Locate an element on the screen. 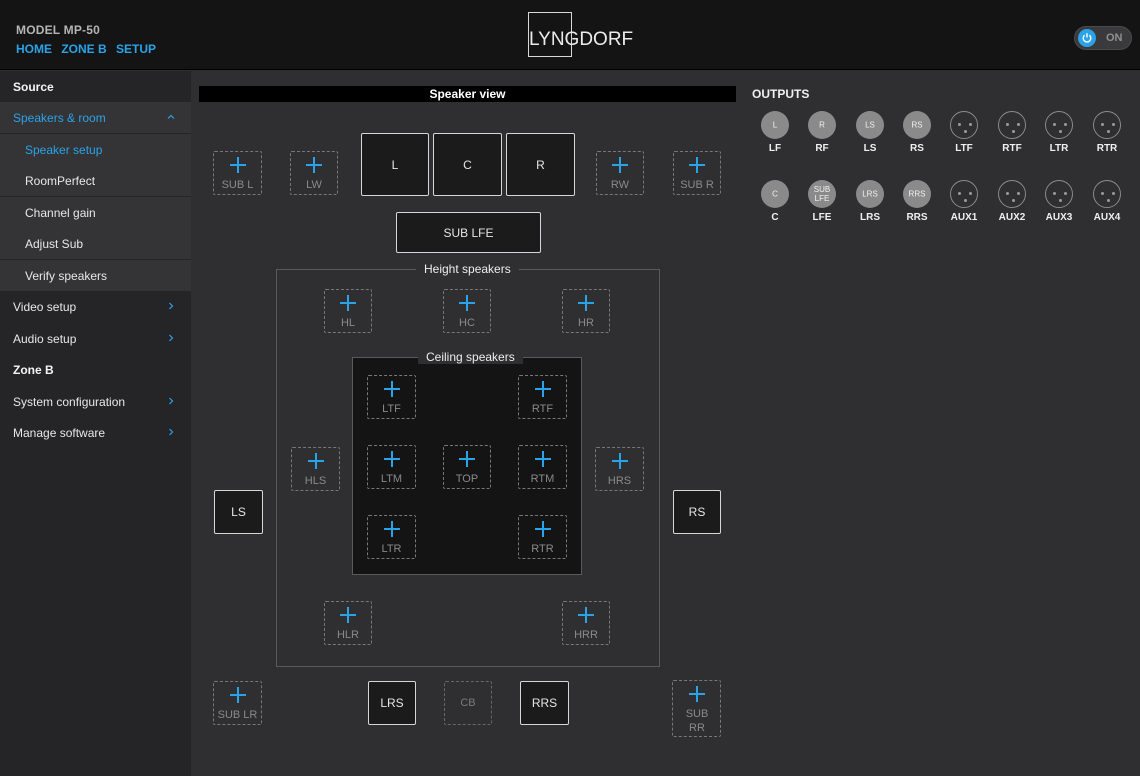 Image resolution: width=1140 pixels, height=776 pixels. output-ltr: LTR is located at coordinates (1059, 139).